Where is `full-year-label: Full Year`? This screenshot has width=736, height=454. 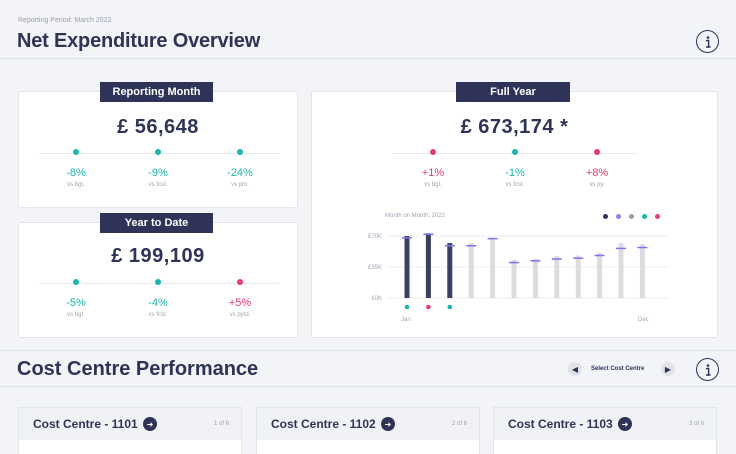 full-year-label: Full Year is located at coordinates (513, 92).